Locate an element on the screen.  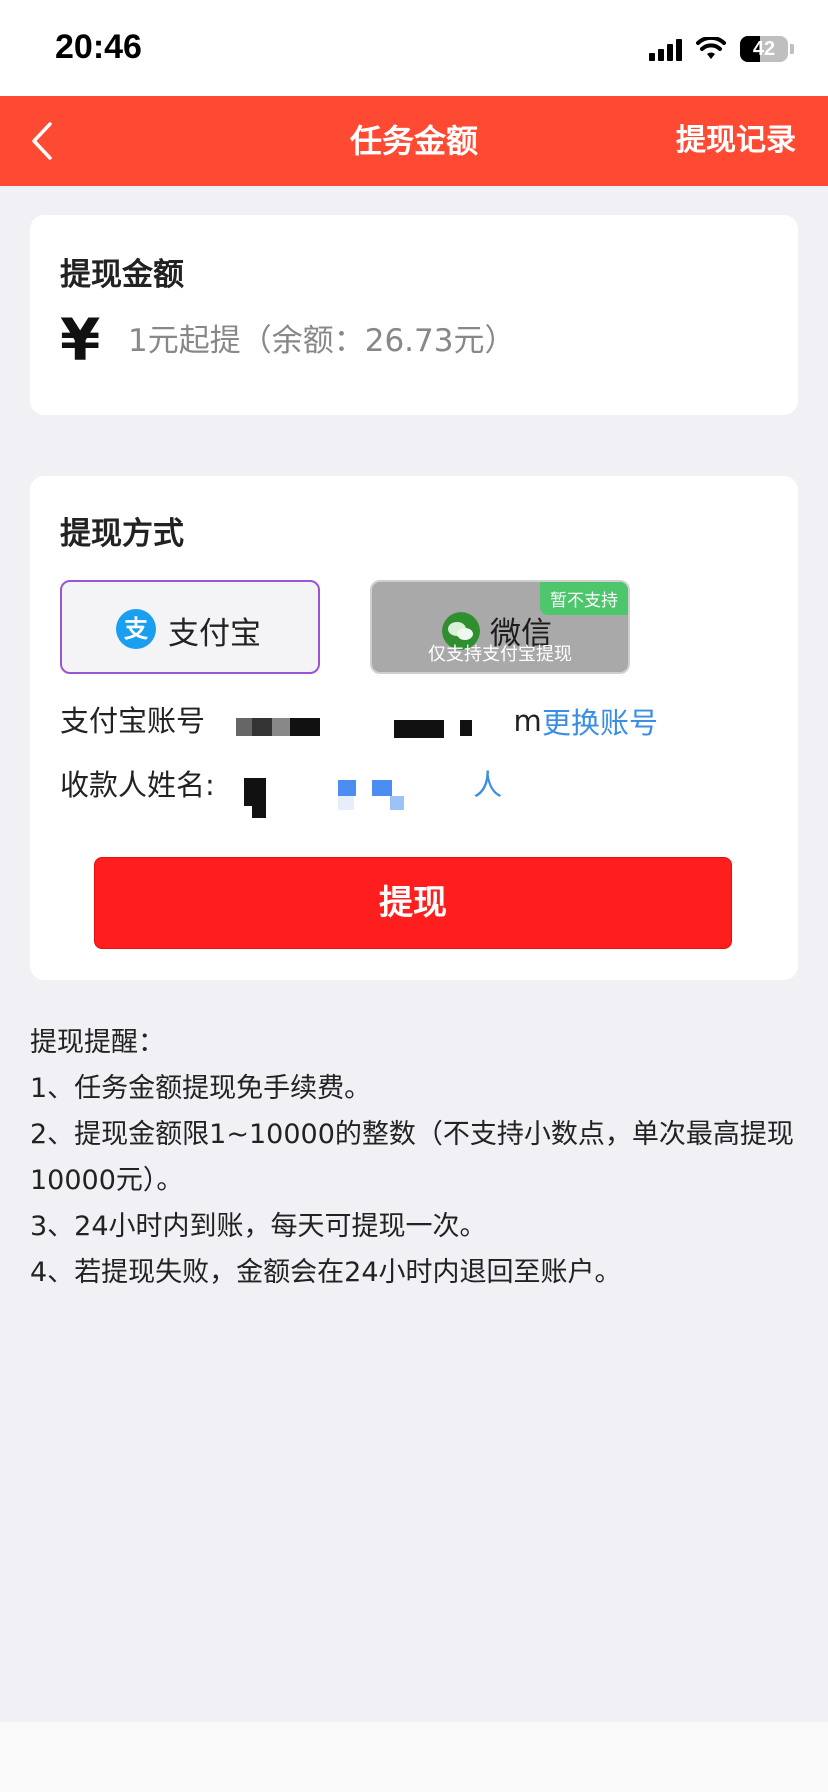
status-bar: 20:46 42 is located at coordinates (414, 48).